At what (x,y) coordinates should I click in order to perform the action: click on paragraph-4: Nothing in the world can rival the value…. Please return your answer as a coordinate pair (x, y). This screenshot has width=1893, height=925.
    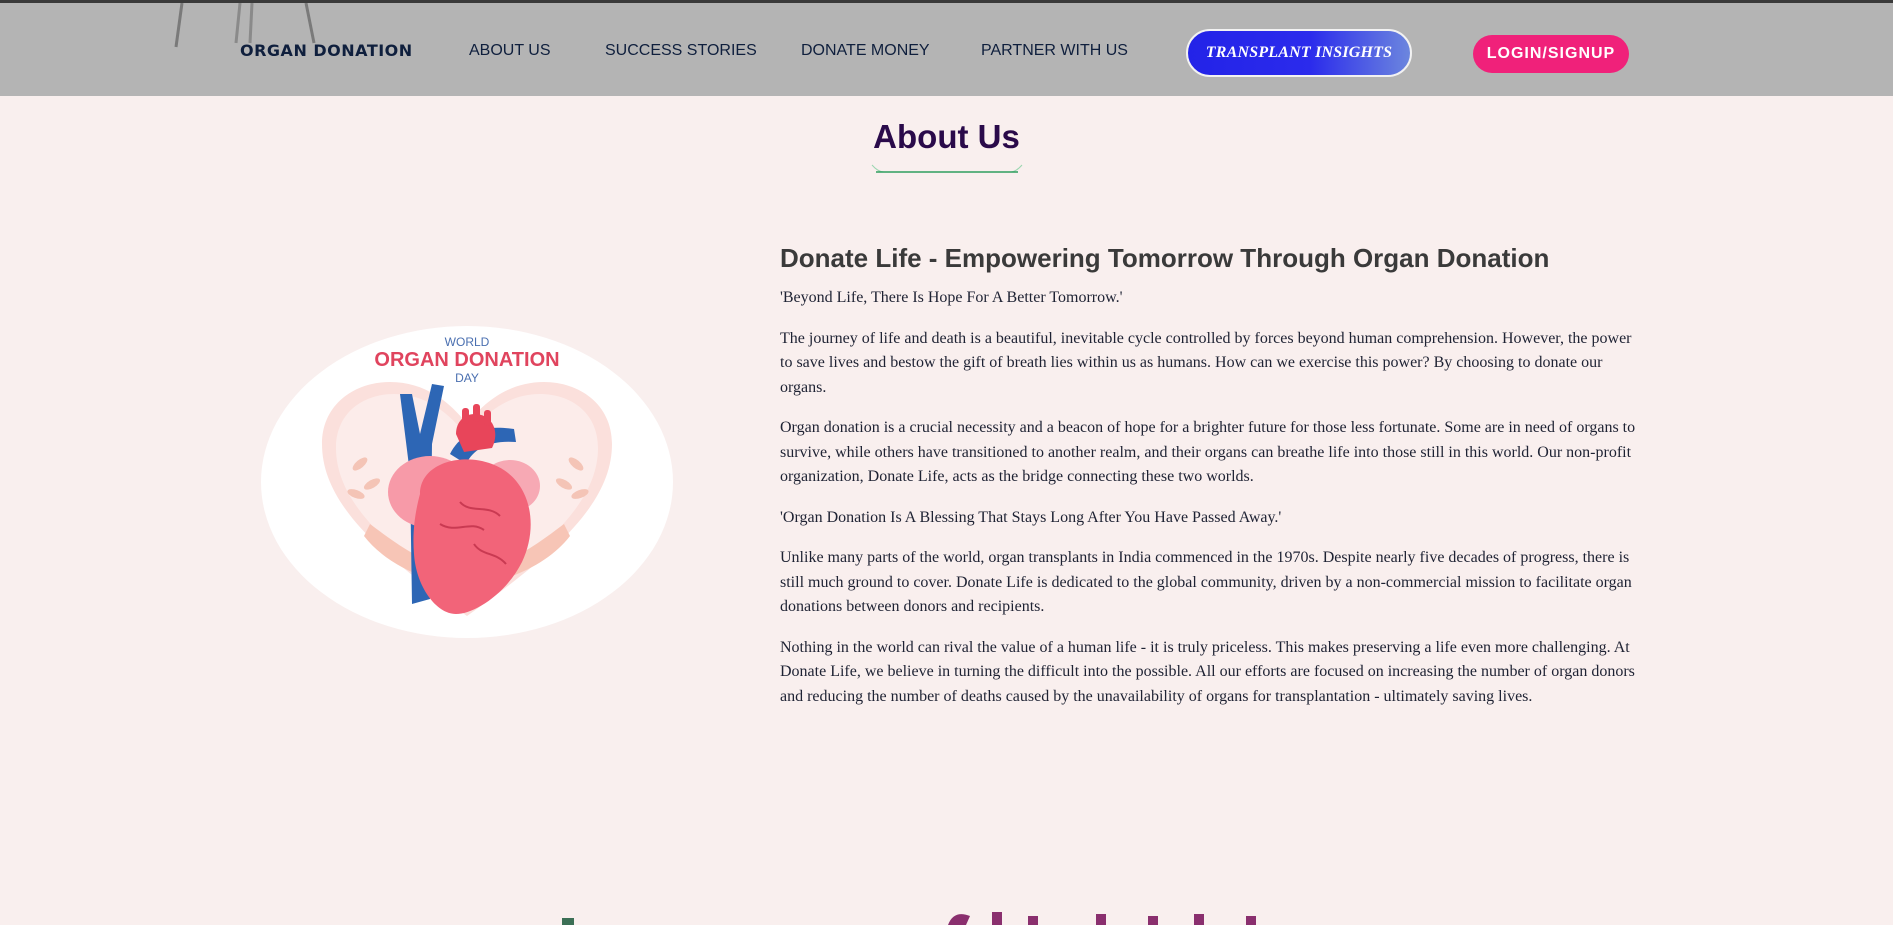
    Looking at the image, I should click on (1207, 671).